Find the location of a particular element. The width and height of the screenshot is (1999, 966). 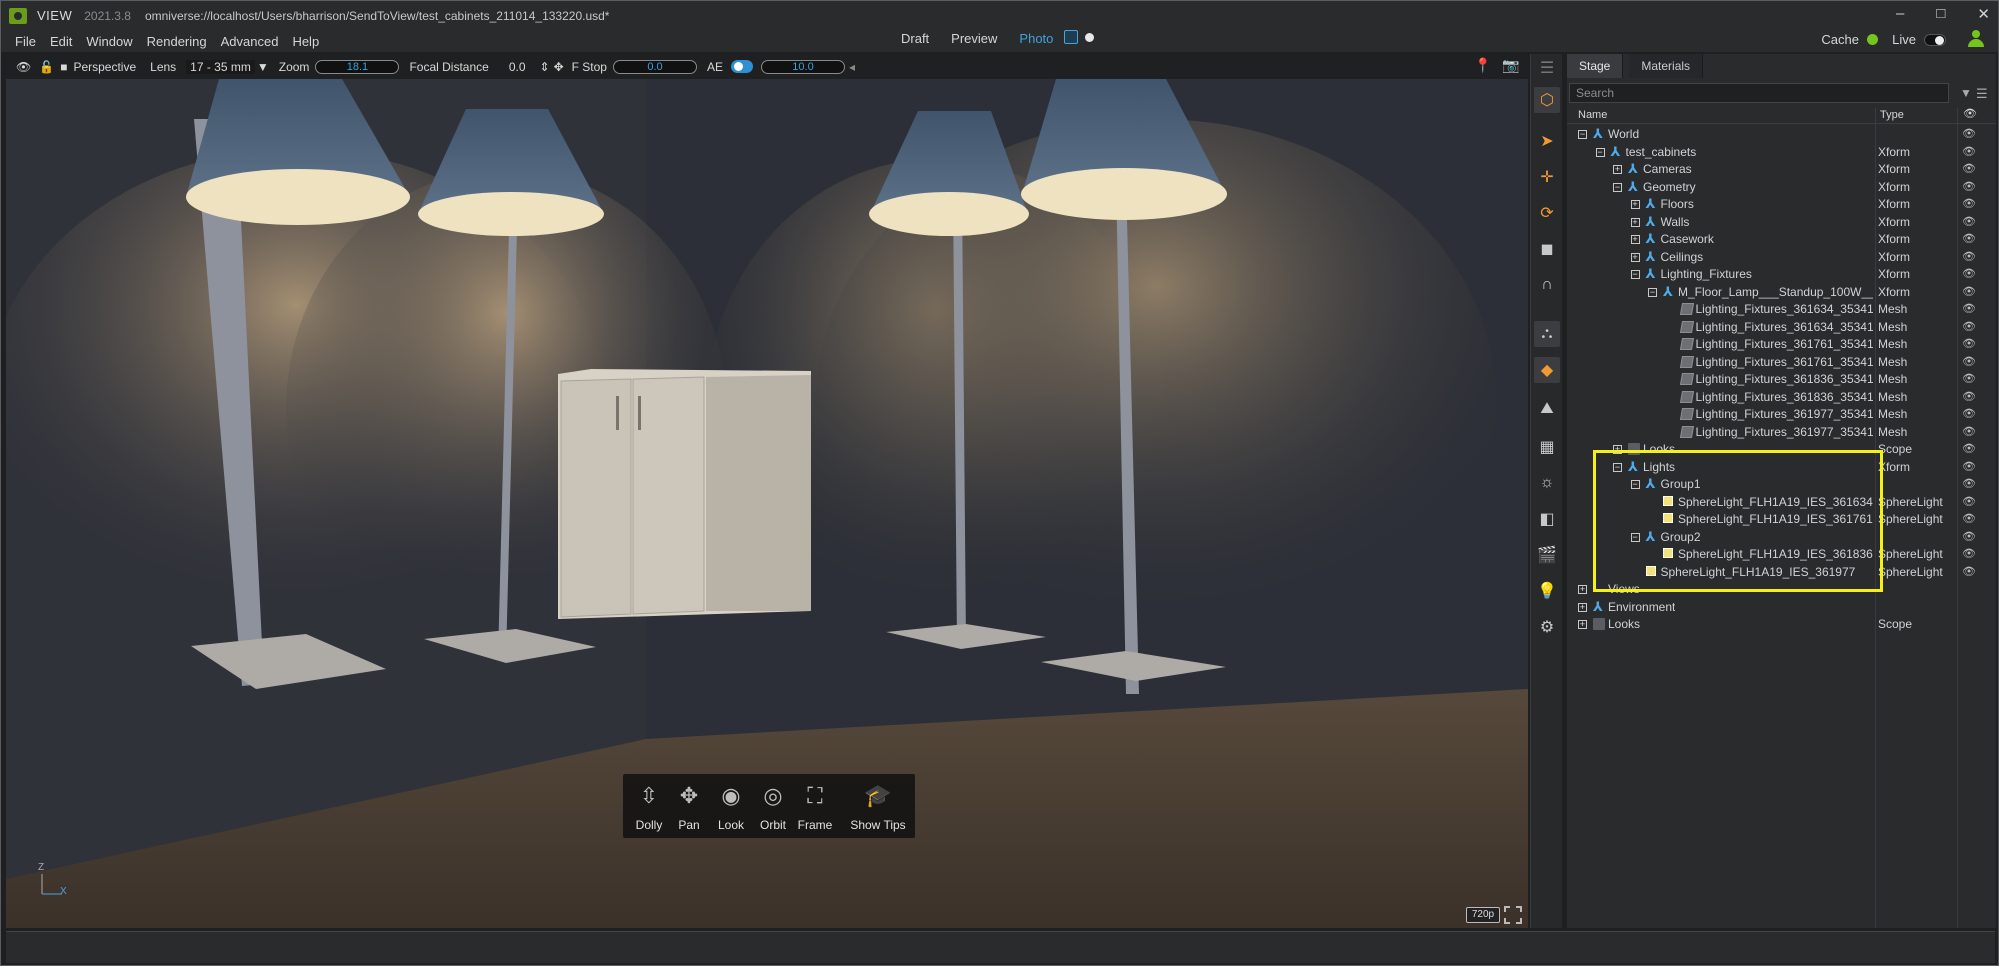

maximize-button: □ is located at coordinates (1940, 14).